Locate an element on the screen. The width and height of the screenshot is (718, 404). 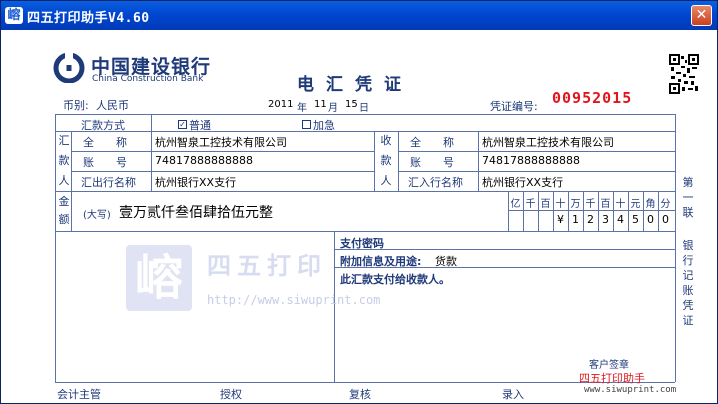
copy-label-10: 证 is located at coordinates (688, 320).